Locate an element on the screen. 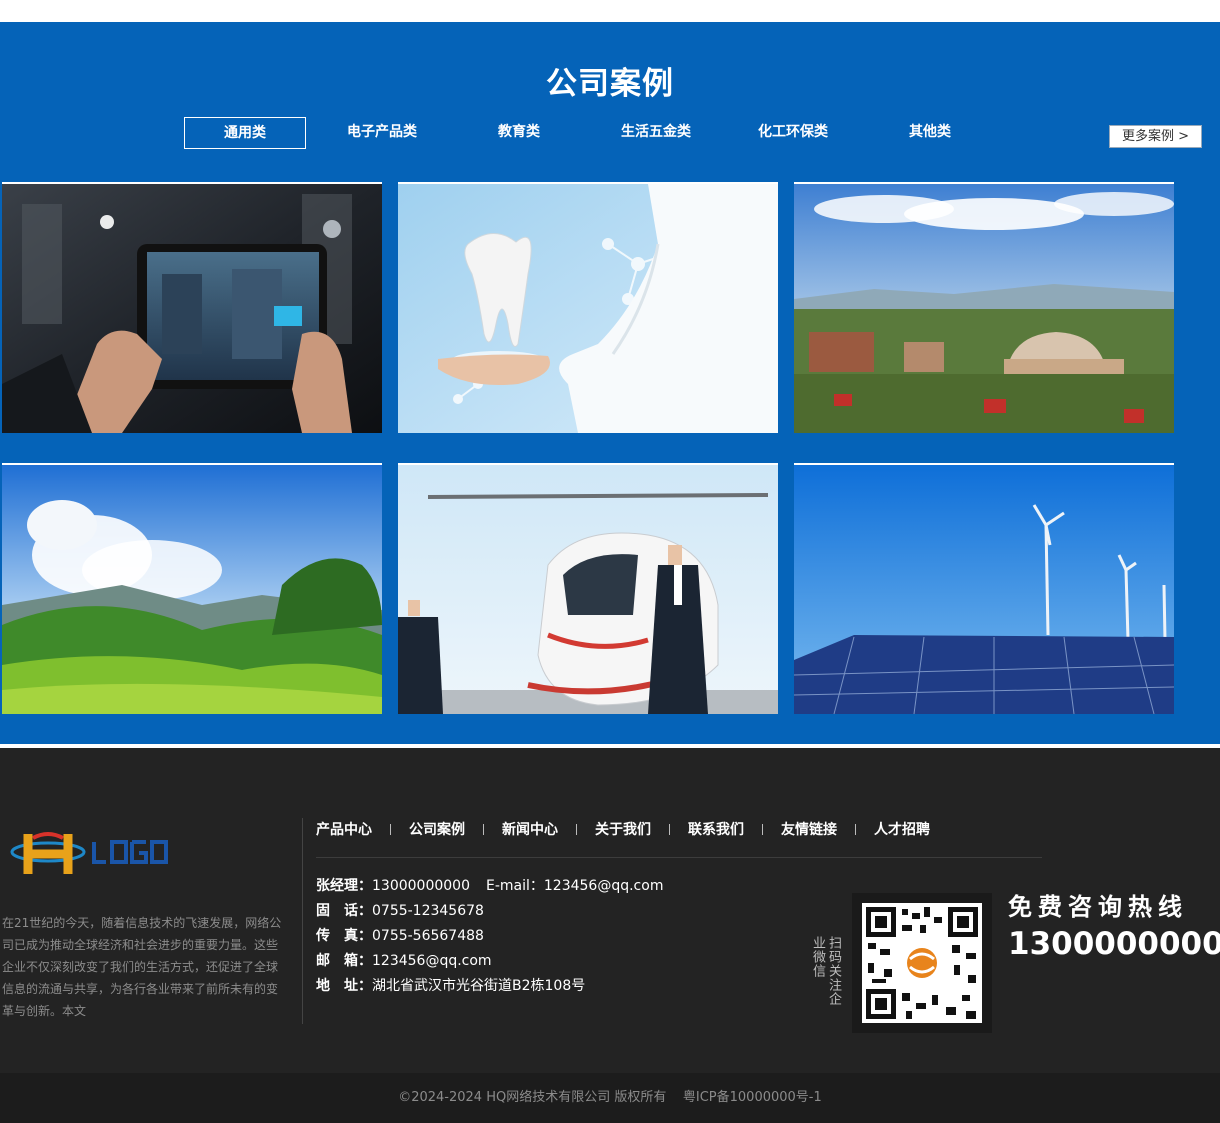  contact-row-manager: 张经理：13000000000 E-mail：123456@qq.com is located at coordinates (489, 886).